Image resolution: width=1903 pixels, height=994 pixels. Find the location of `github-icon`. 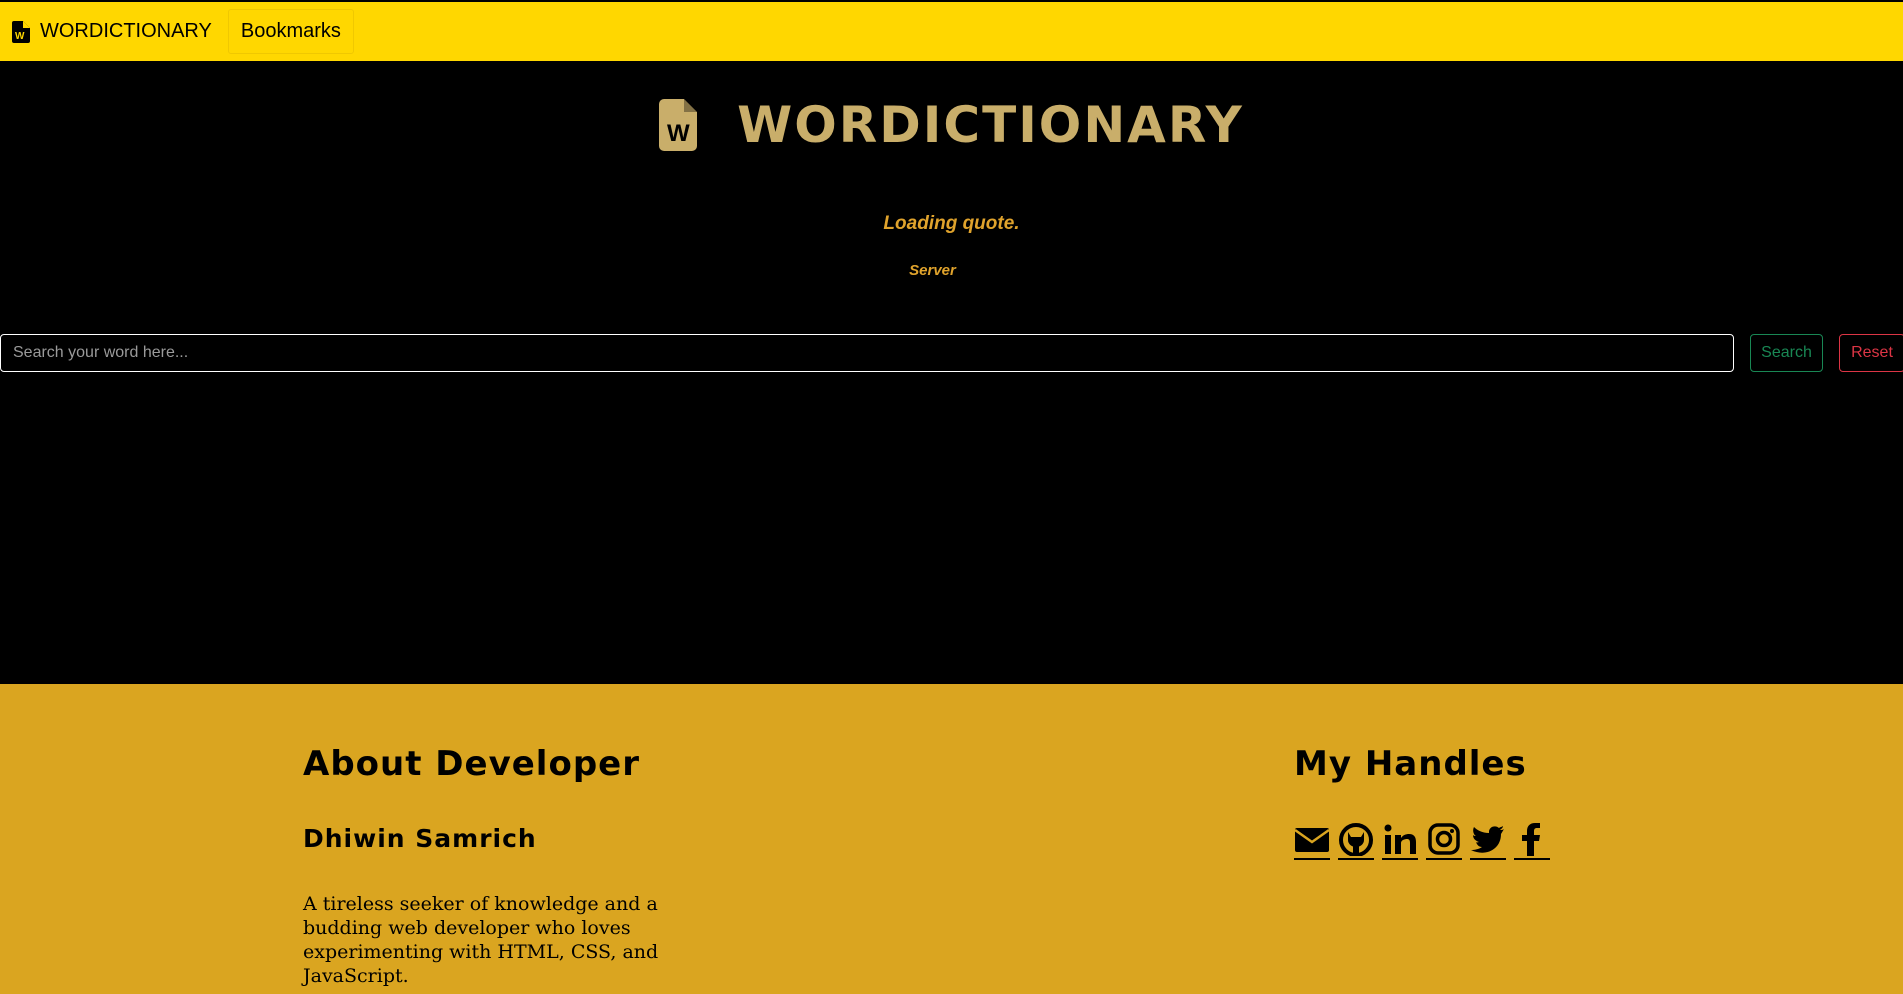

github-icon is located at coordinates (1356, 840).